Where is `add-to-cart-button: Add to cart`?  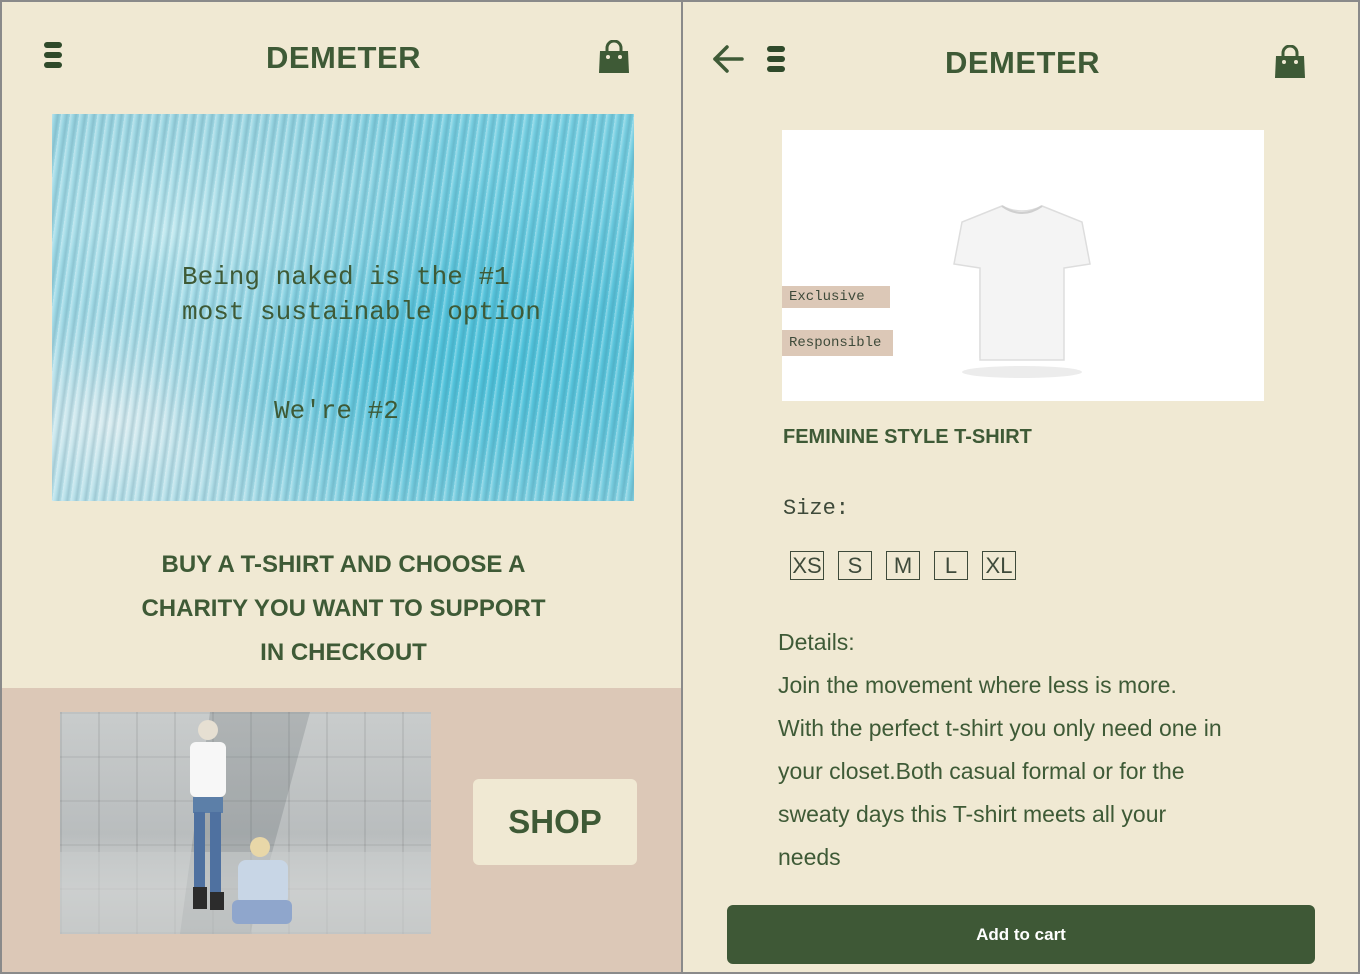
add-to-cart-button: Add to cart is located at coordinates (1021, 934).